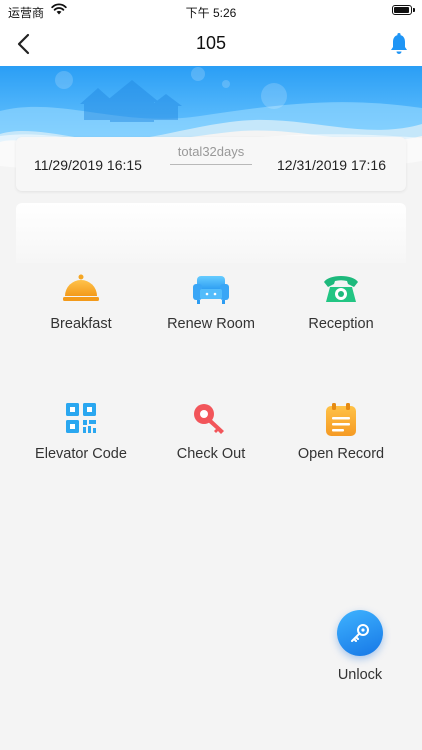 The width and height of the screenshot is (422, 750). What do you see at coordinates (81, 454) in the screenshot?
I see `elevator-code-label: Elevator Code` at bounding box center [81, 454].